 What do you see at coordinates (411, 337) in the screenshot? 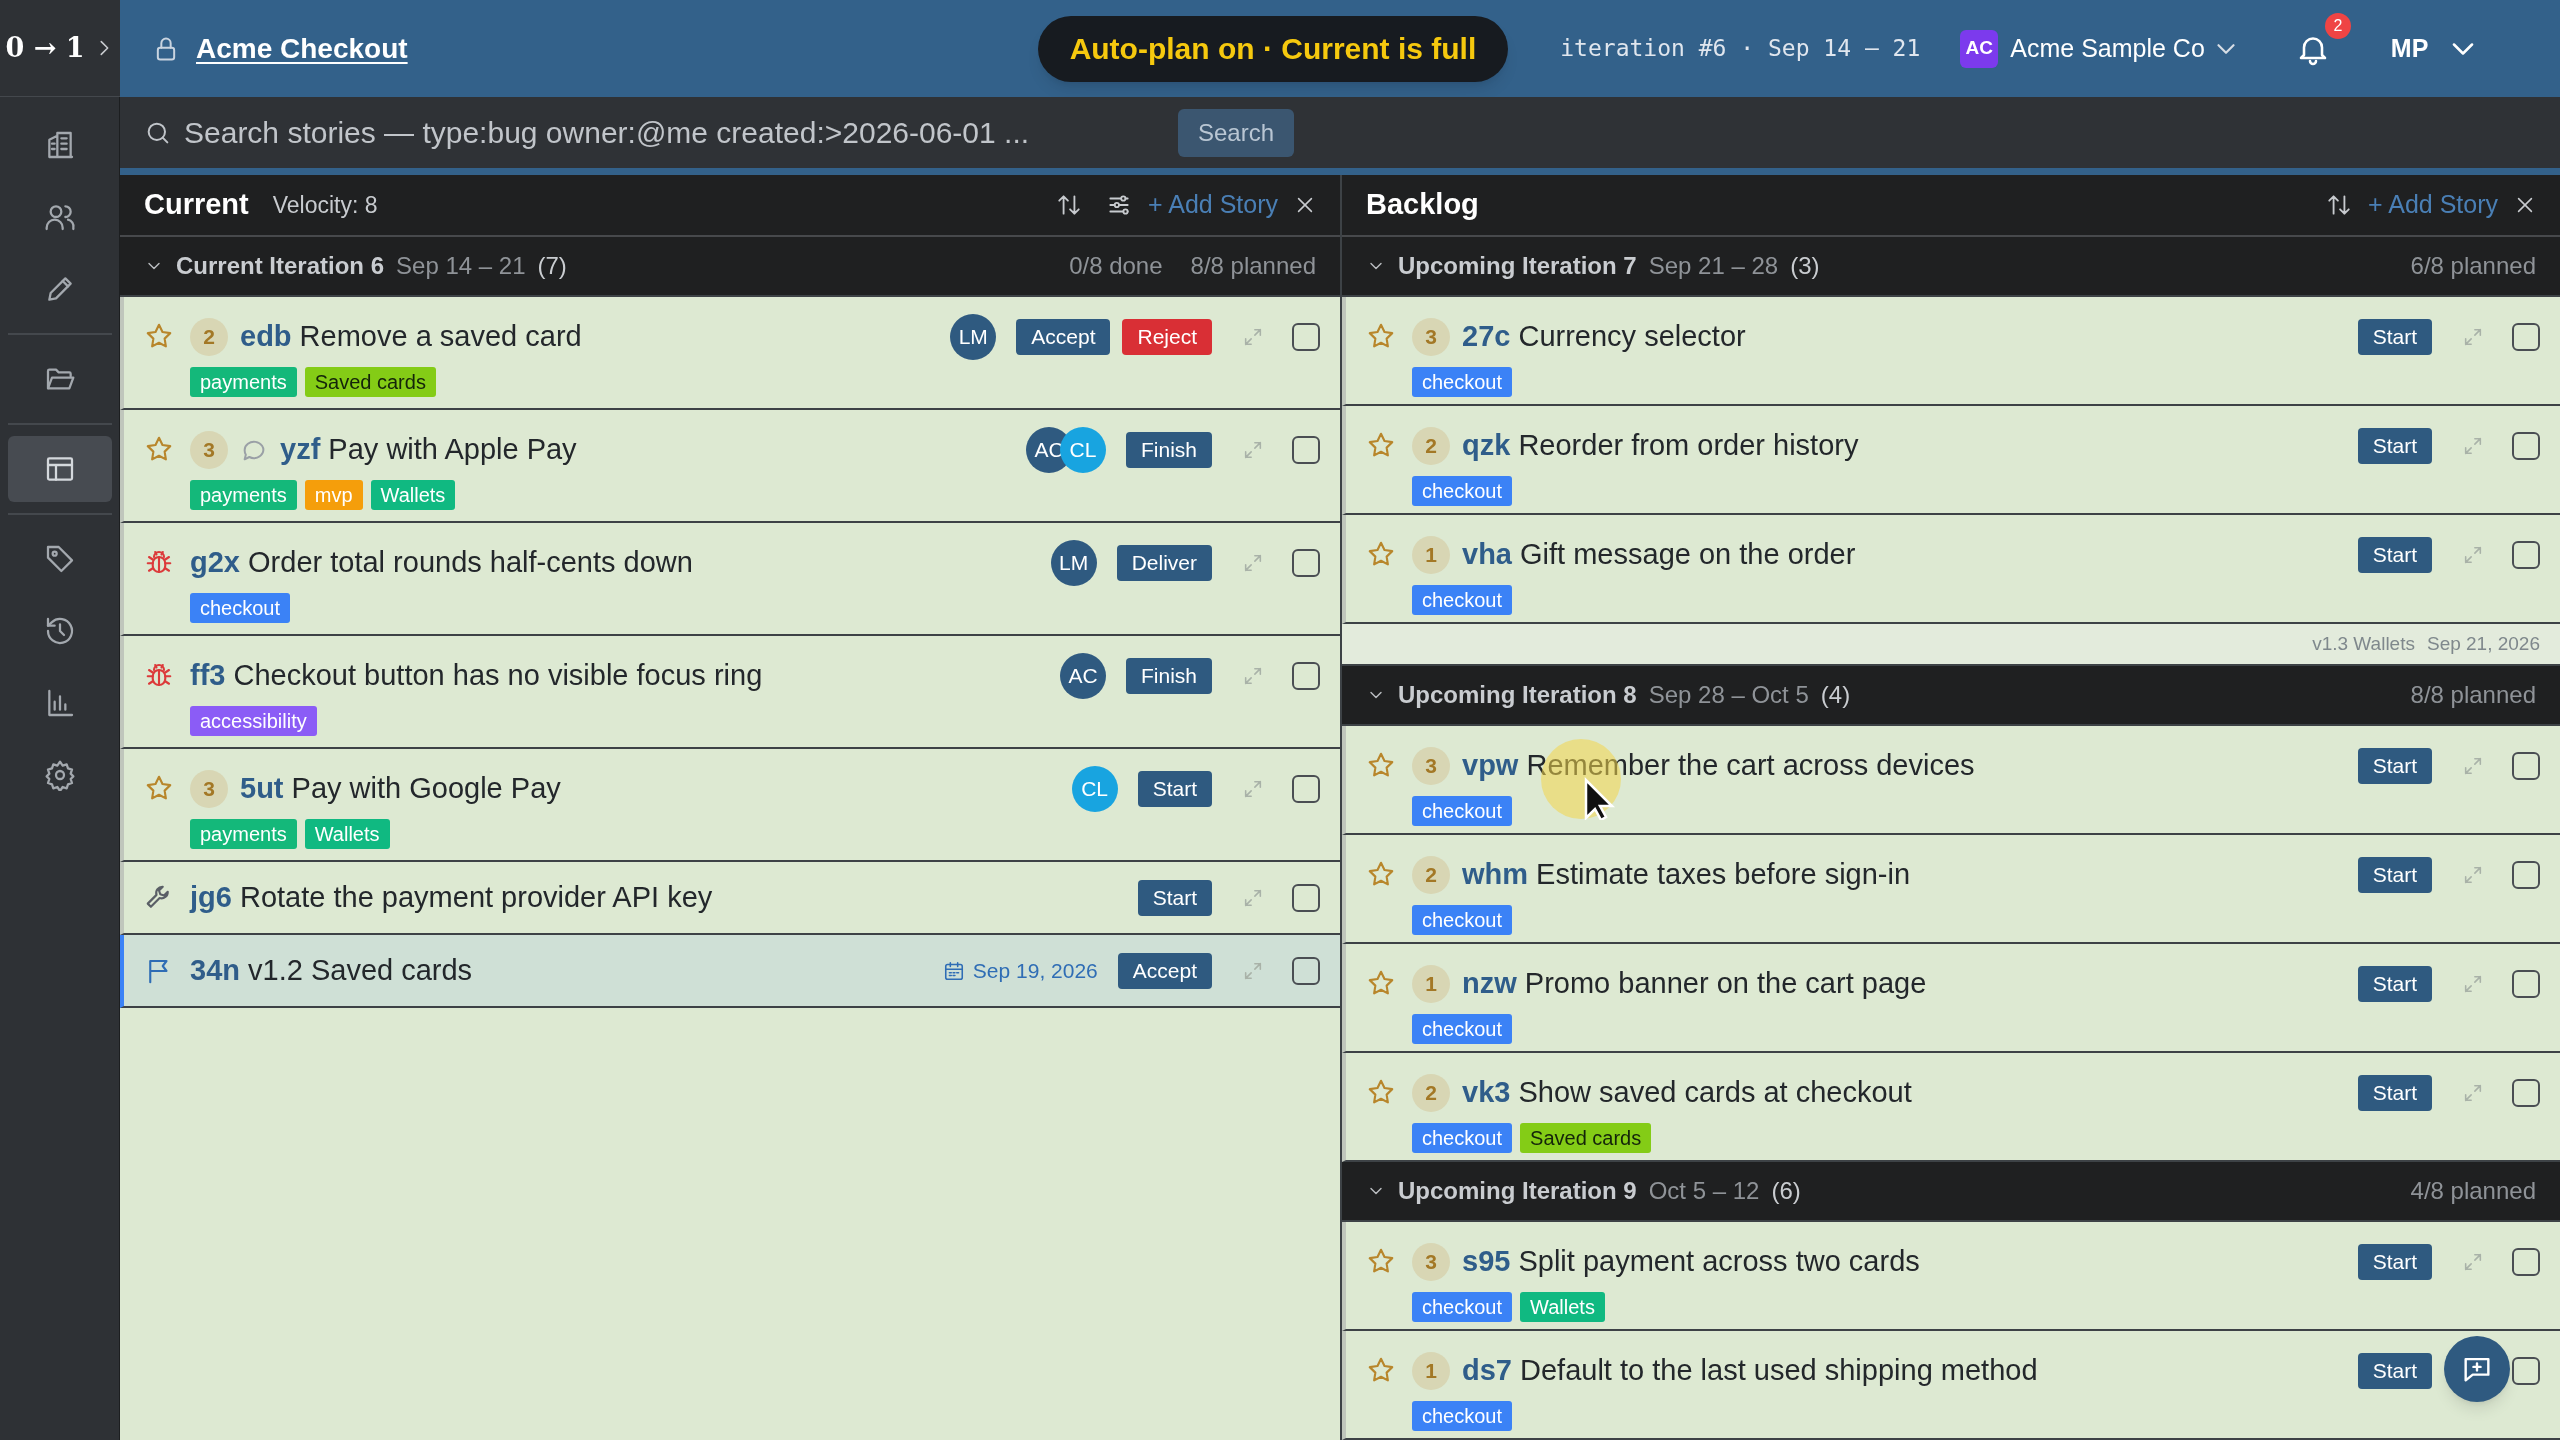
I see `story-title: edb Remove a saved card` at bounding box center [411, 337].